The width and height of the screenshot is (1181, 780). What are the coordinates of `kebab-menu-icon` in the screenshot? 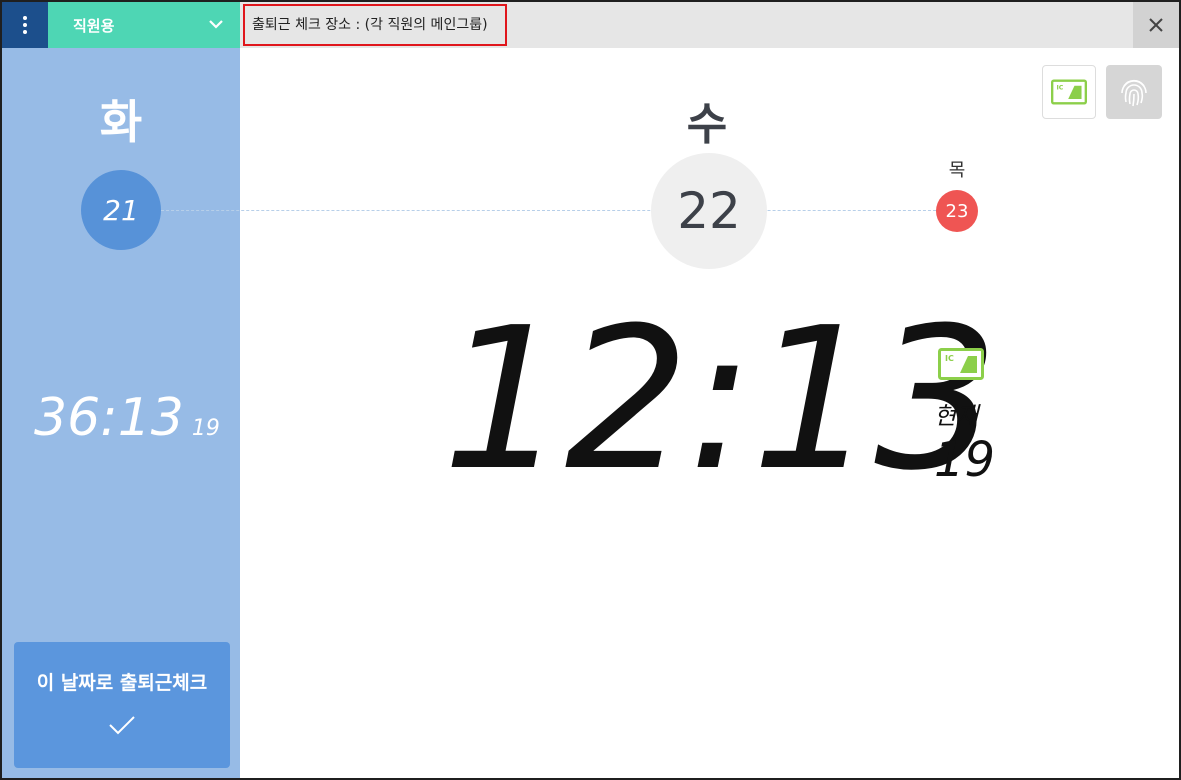 It's located at (25, 25).